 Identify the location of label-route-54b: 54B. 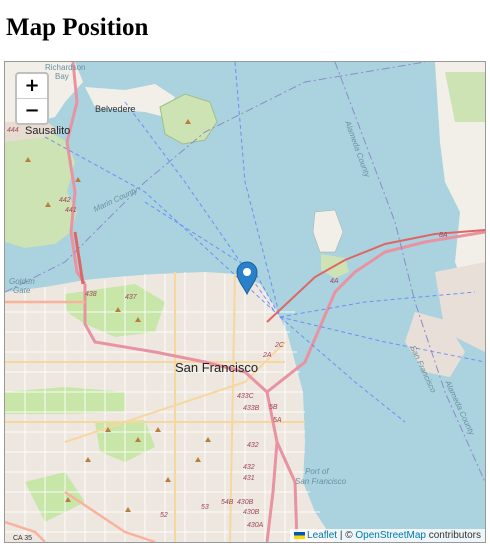
(227, 502).